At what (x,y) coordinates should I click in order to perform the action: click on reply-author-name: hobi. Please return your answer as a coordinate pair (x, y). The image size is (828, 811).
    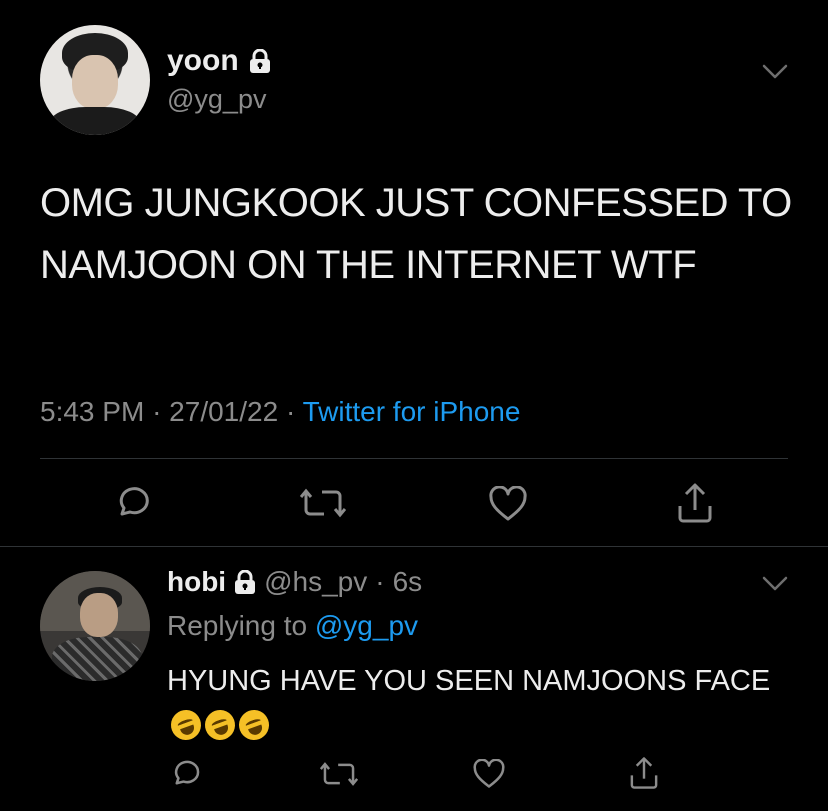
    Looking at the image, I should click on (196, 582).